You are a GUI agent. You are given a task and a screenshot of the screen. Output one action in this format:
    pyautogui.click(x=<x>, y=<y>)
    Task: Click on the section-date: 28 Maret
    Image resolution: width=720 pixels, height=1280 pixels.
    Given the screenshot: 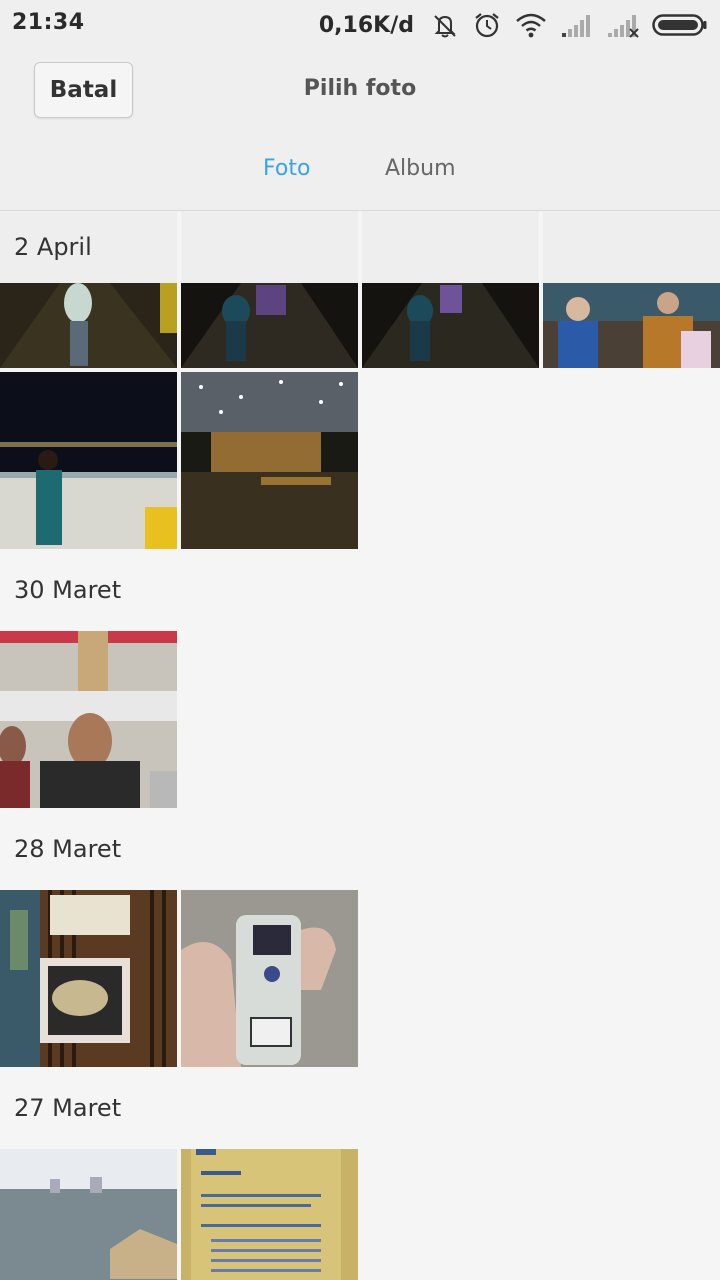 What is the action you would take?
    pyautogui.click(x=68, y=849)
    